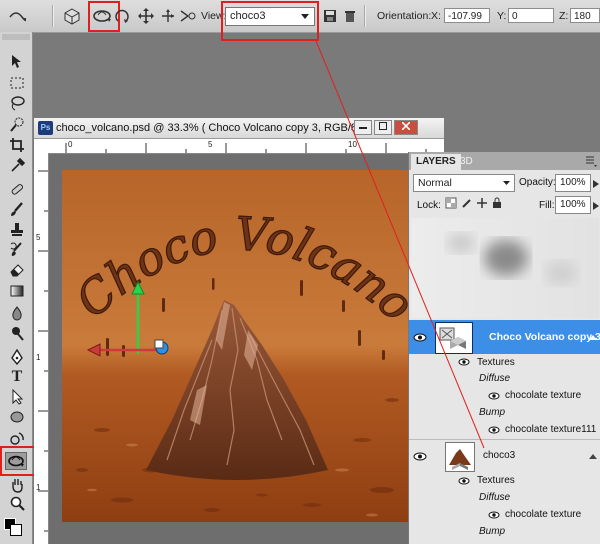 This screenshot has width=600, height=544. I want to click on blend-mode-value: Normal, so click(435, 183).